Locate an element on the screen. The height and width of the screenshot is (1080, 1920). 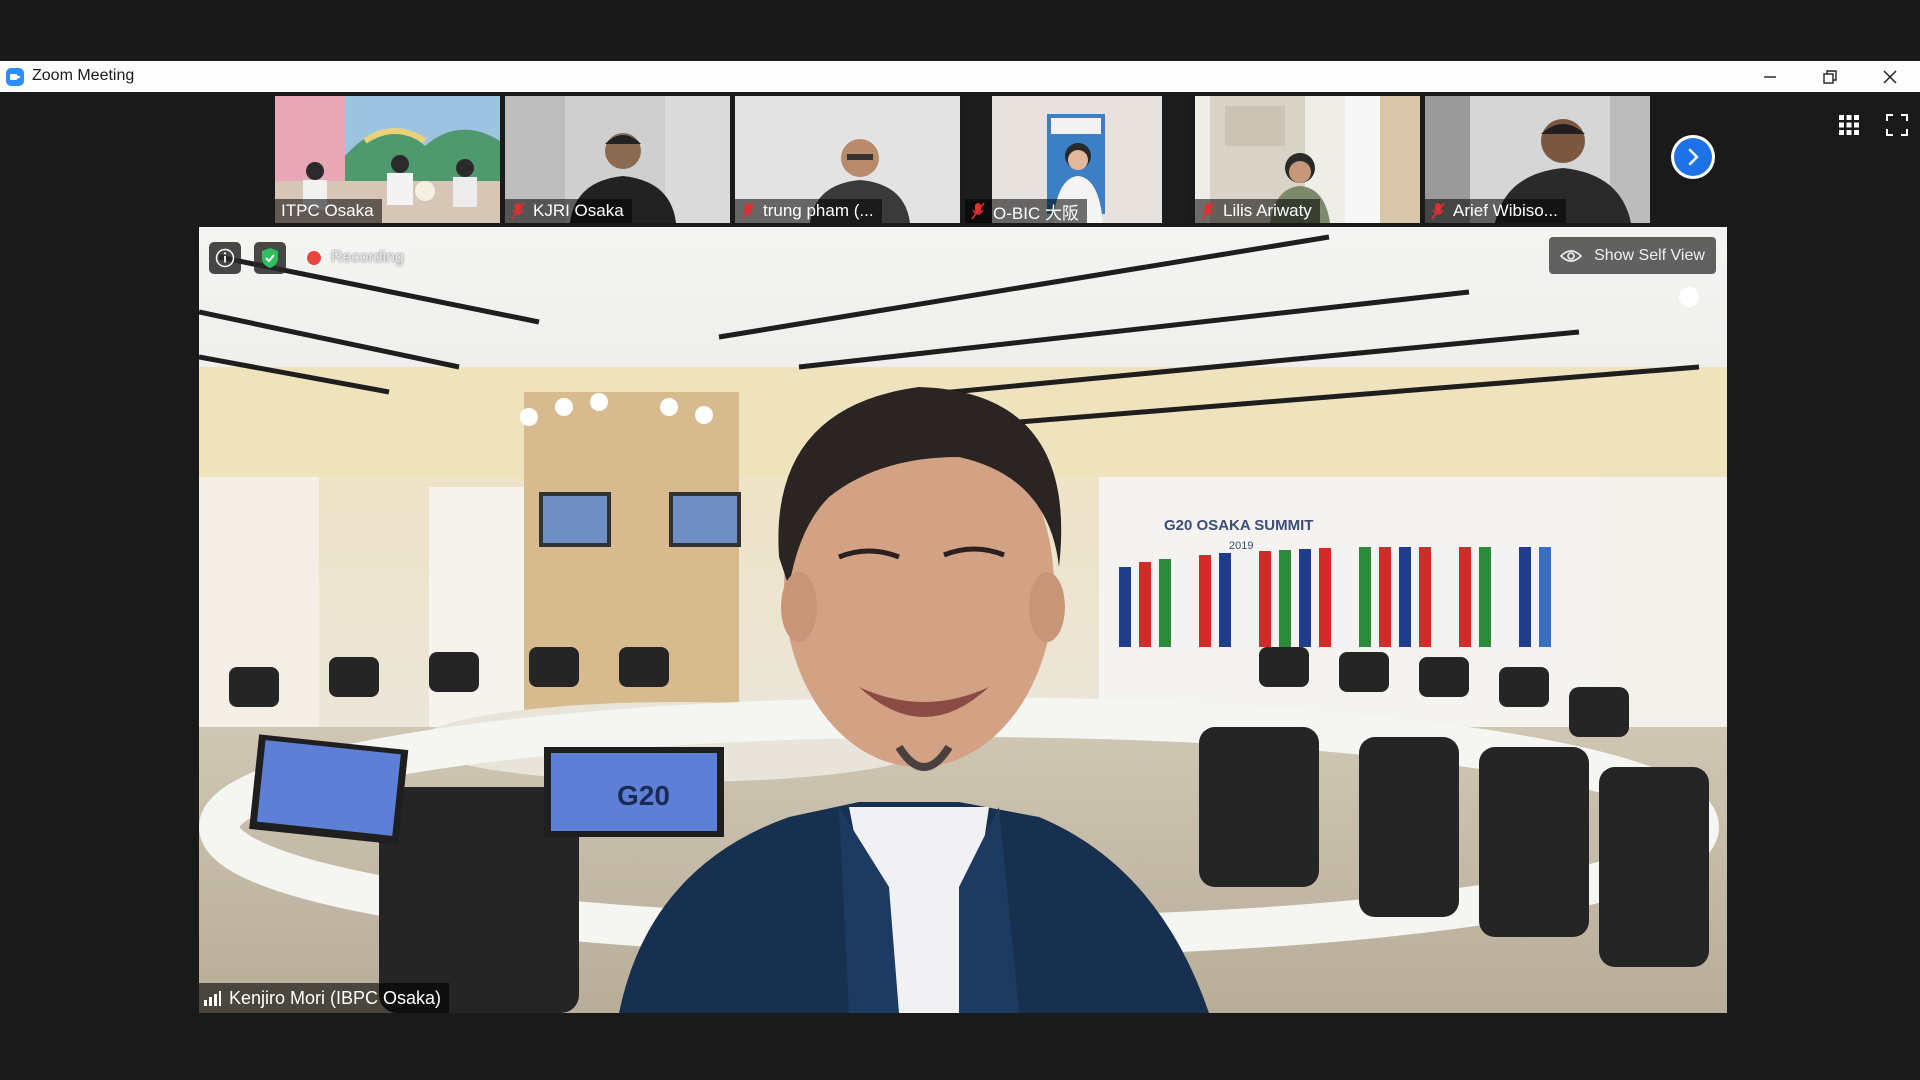
speaker-name: Kenjiro Mori (IBPC Osaka) is located at coordinates (335, 997).